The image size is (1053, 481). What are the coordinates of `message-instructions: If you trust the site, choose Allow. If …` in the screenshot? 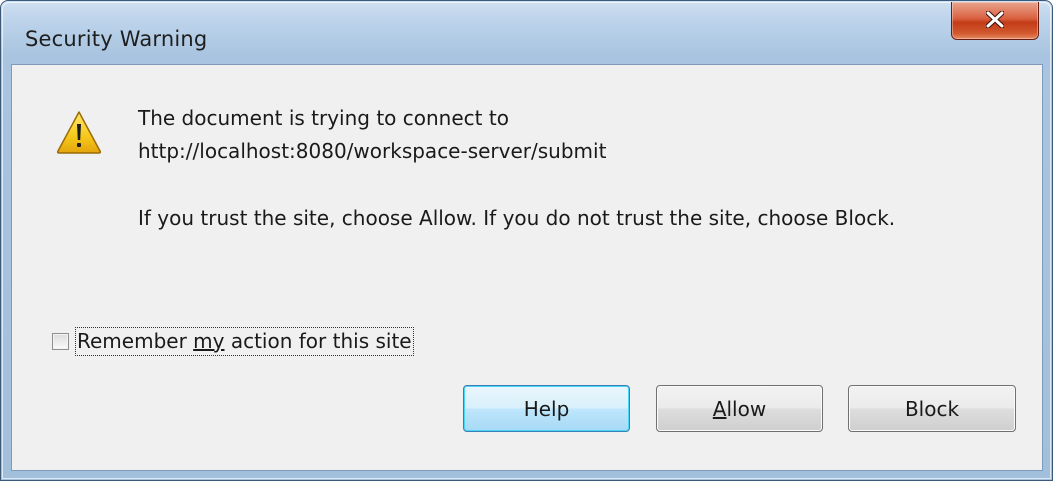 It's located at (517, 218).